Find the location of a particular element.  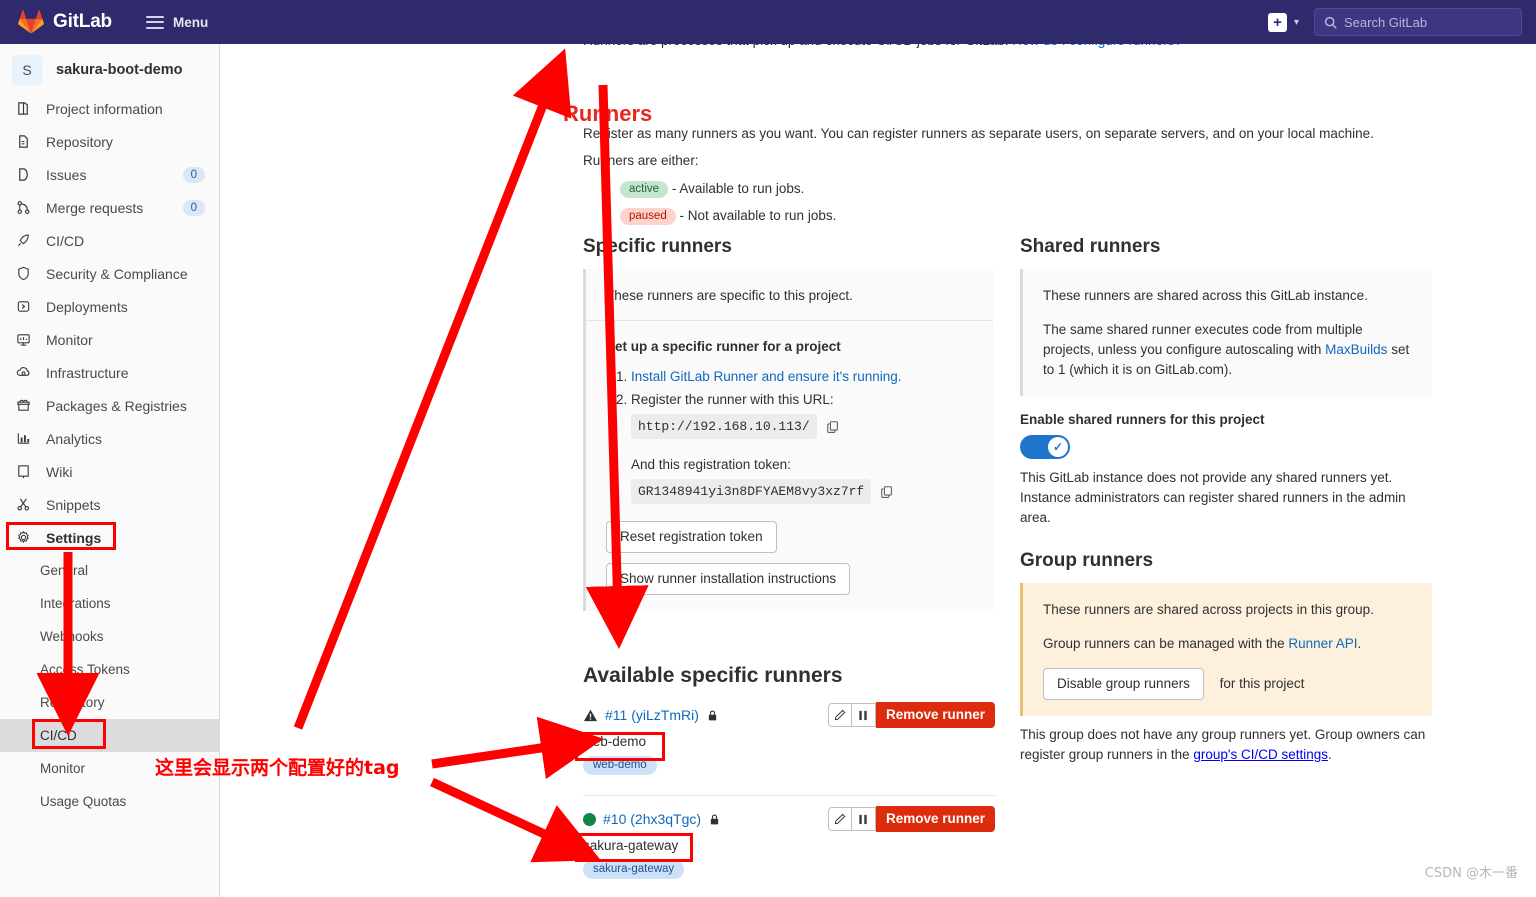

sidebar-item-label: Monitor is located at coordinates (69, 339).